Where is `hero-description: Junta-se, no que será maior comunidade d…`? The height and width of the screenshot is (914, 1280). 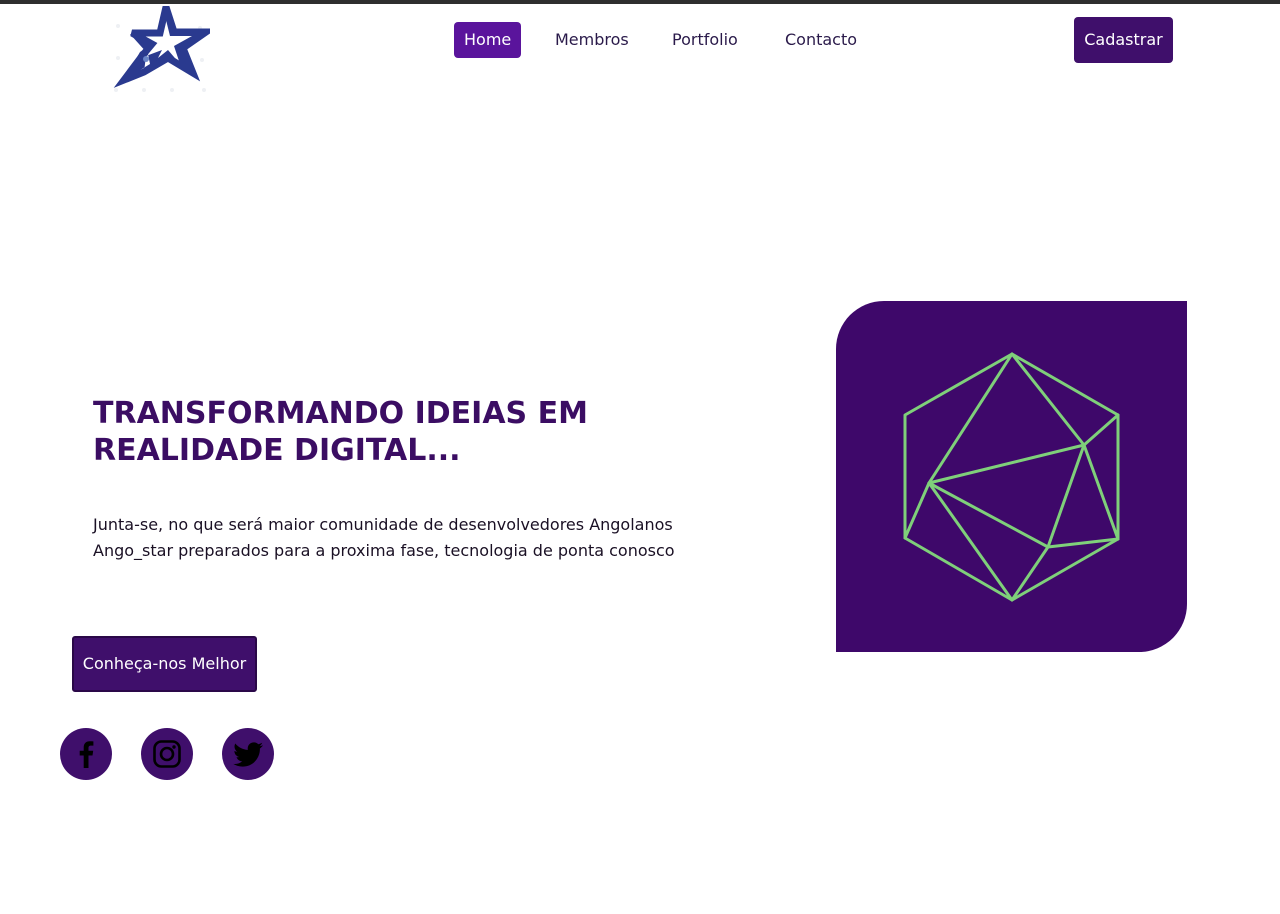
hero-description: Junta-se, no que será maior comunidade d… is located at coordinates (393, 538).